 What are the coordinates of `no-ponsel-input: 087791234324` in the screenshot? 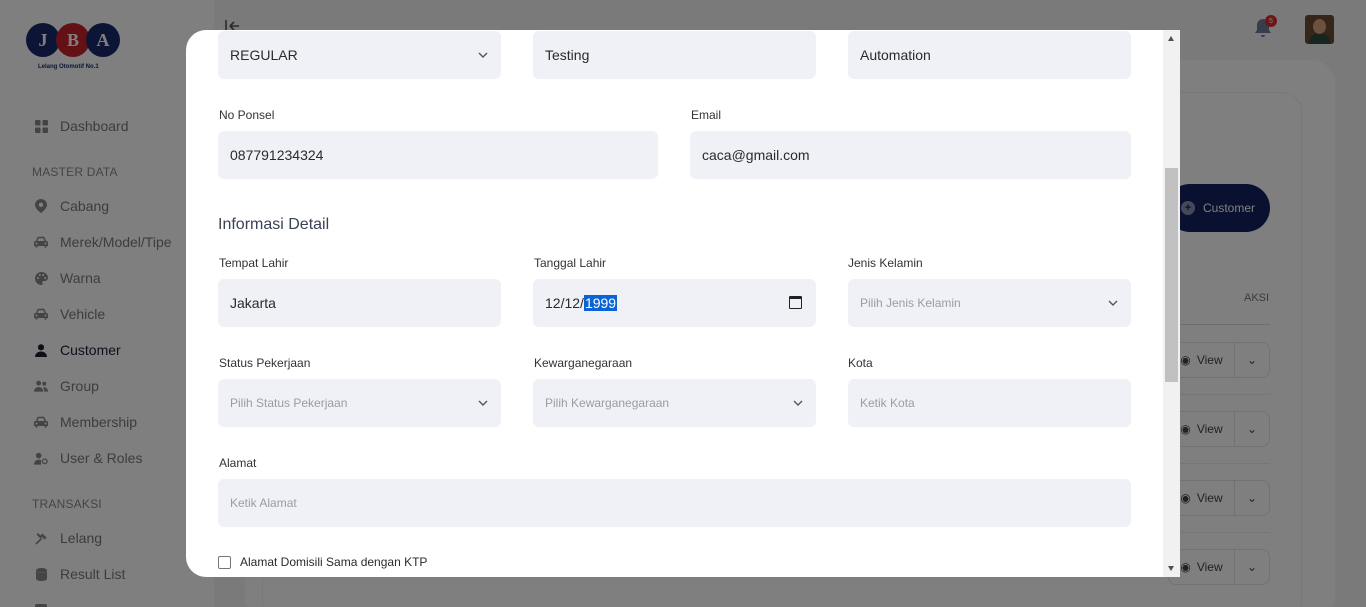 It's located at (438, 155).